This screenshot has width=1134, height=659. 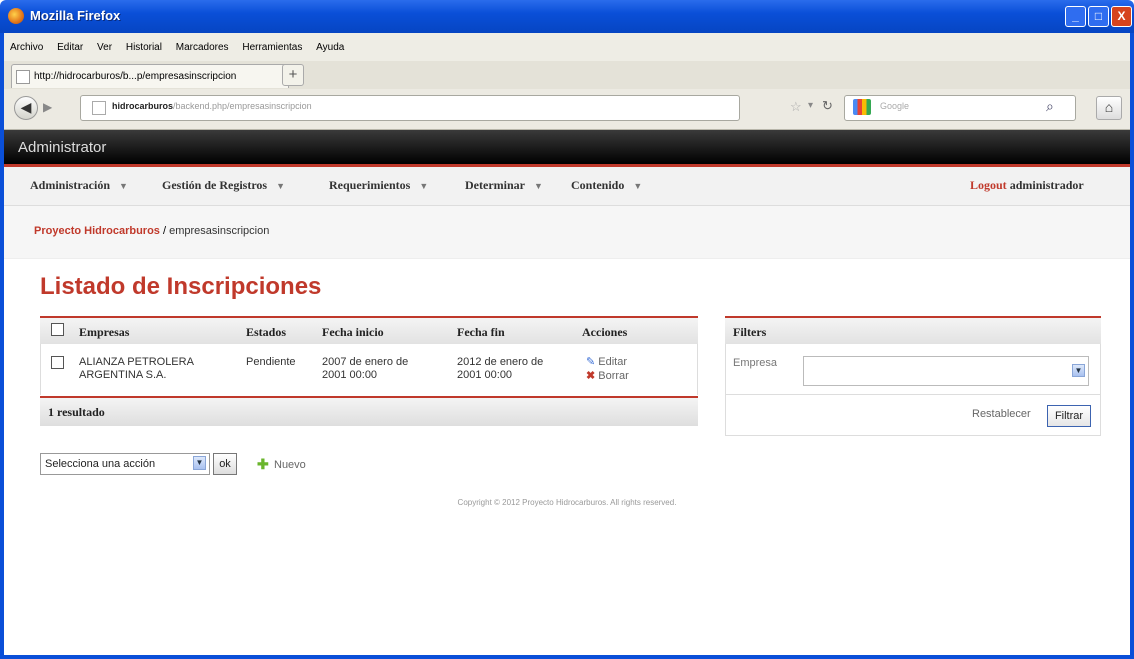 I want to click on logout-area: Logout administrador, so click(x=1027, y=185).